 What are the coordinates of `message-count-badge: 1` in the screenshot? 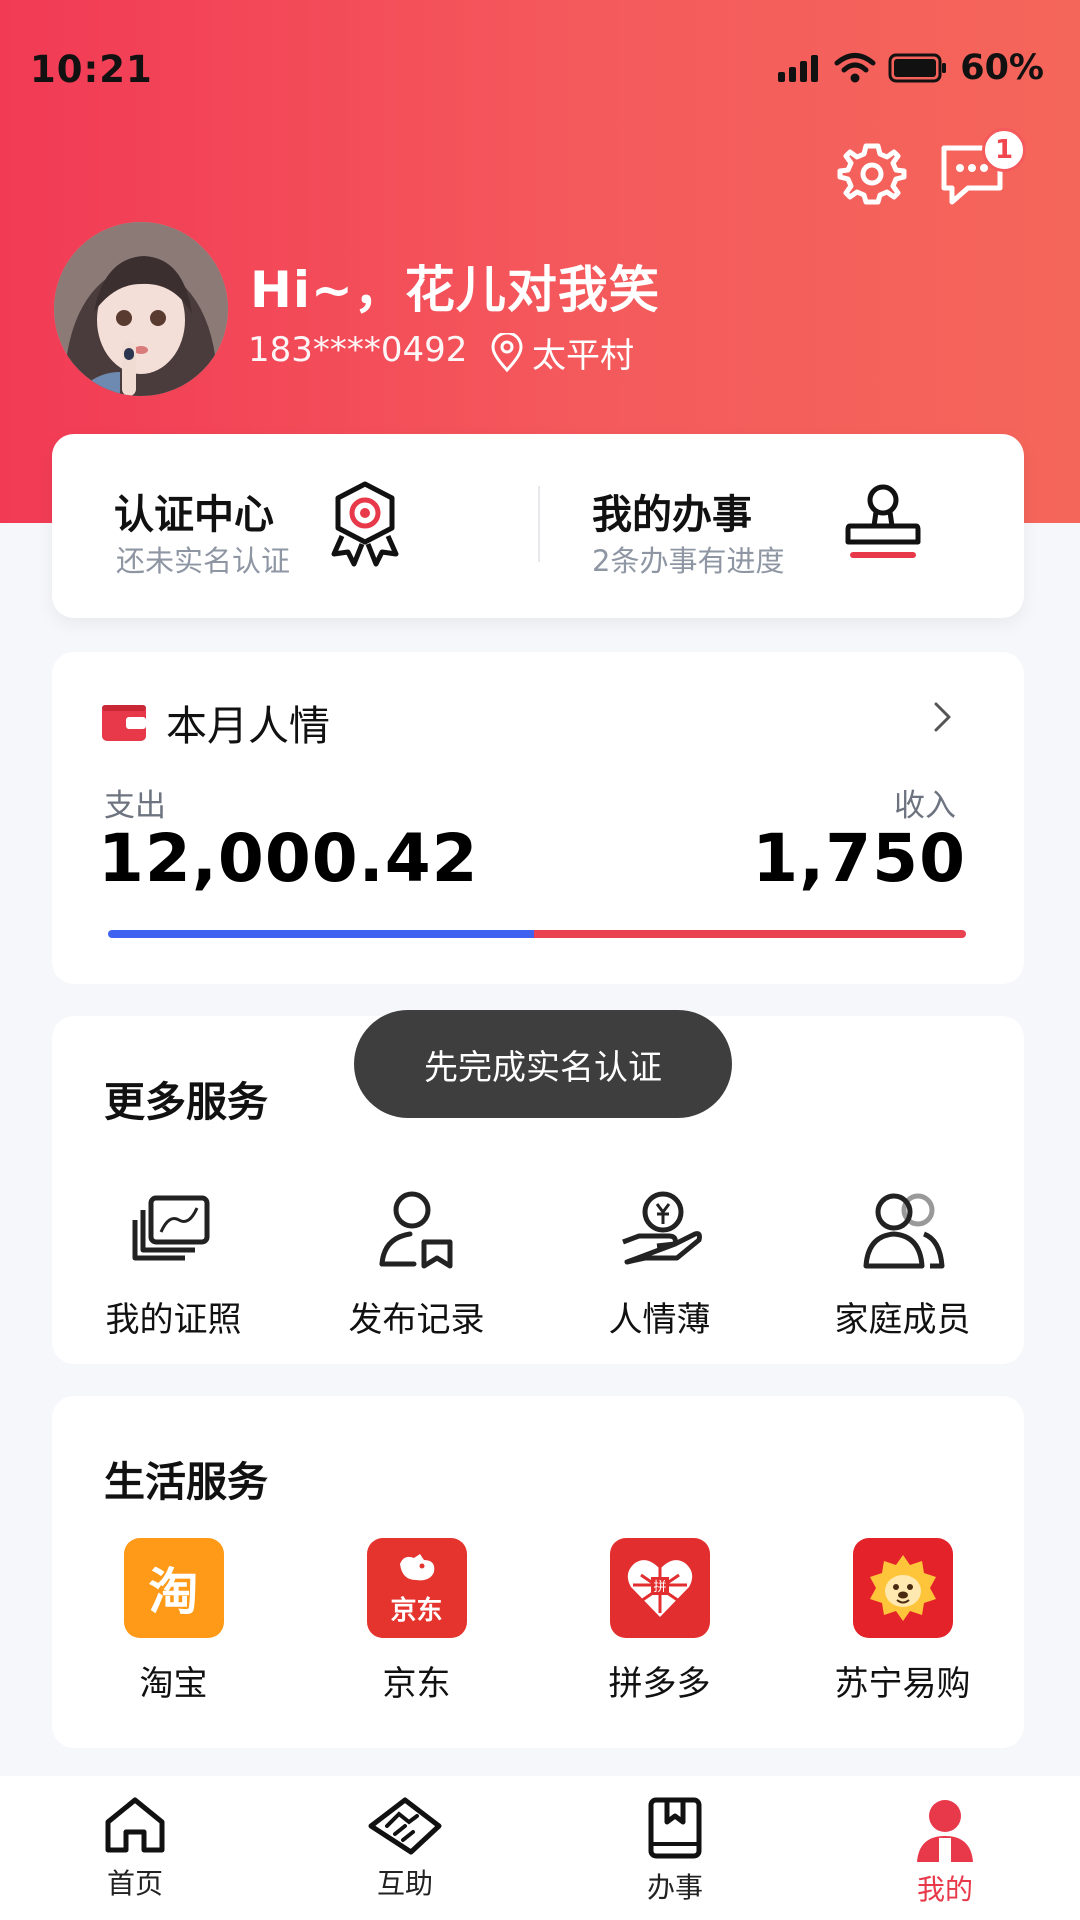 It's located at (1004, 150).